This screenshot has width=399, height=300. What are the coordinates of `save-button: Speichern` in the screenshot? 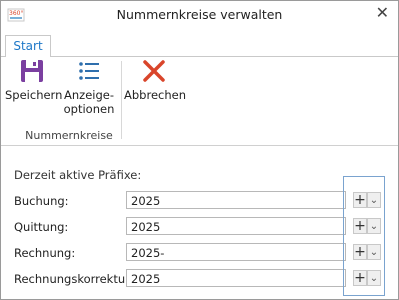 It's located at (34, 79).